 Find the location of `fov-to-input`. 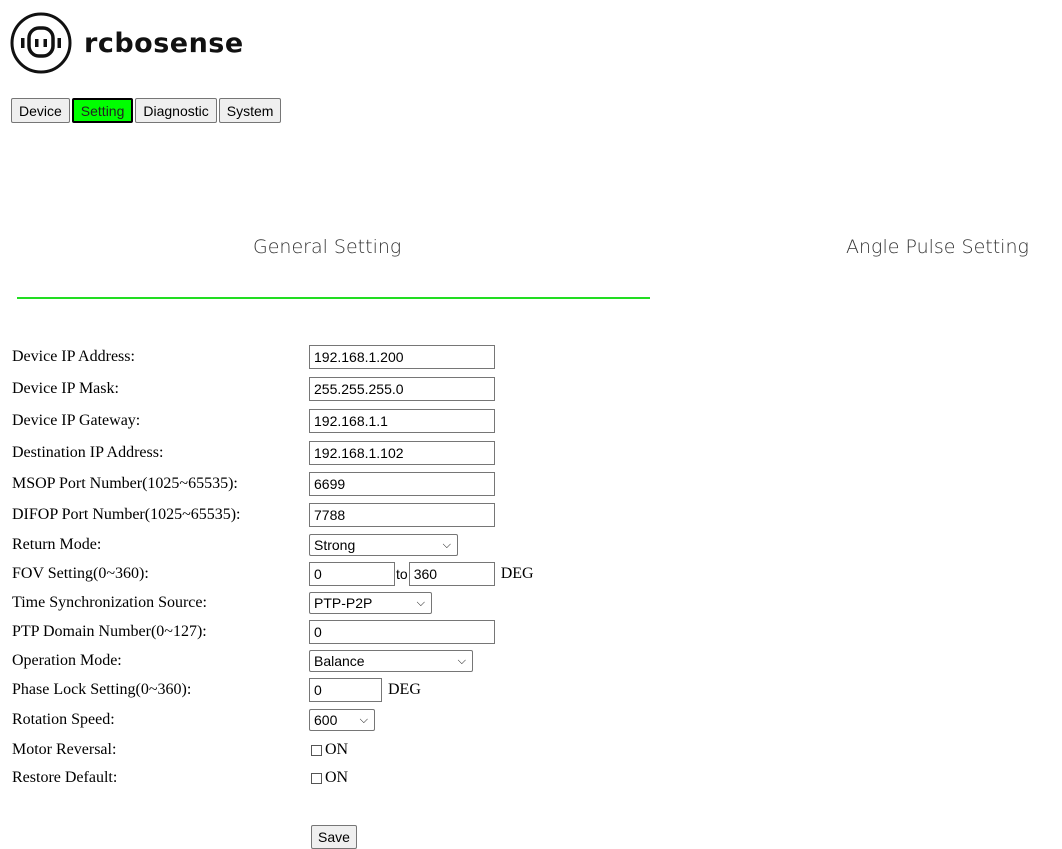

fov-to-input is located at coordinates (451, 574).